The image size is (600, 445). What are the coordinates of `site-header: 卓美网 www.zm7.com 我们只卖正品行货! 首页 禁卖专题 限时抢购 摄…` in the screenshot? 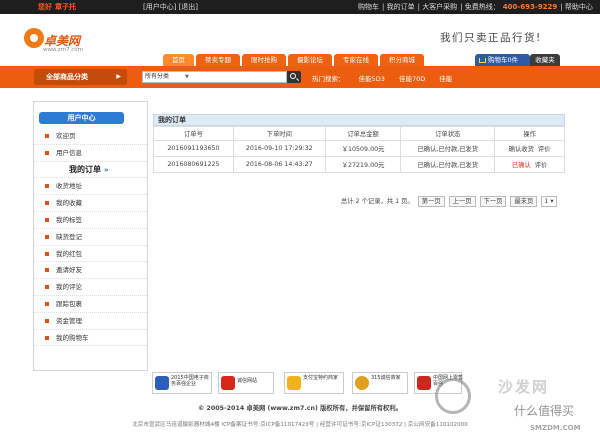 It's located at (300, 40).